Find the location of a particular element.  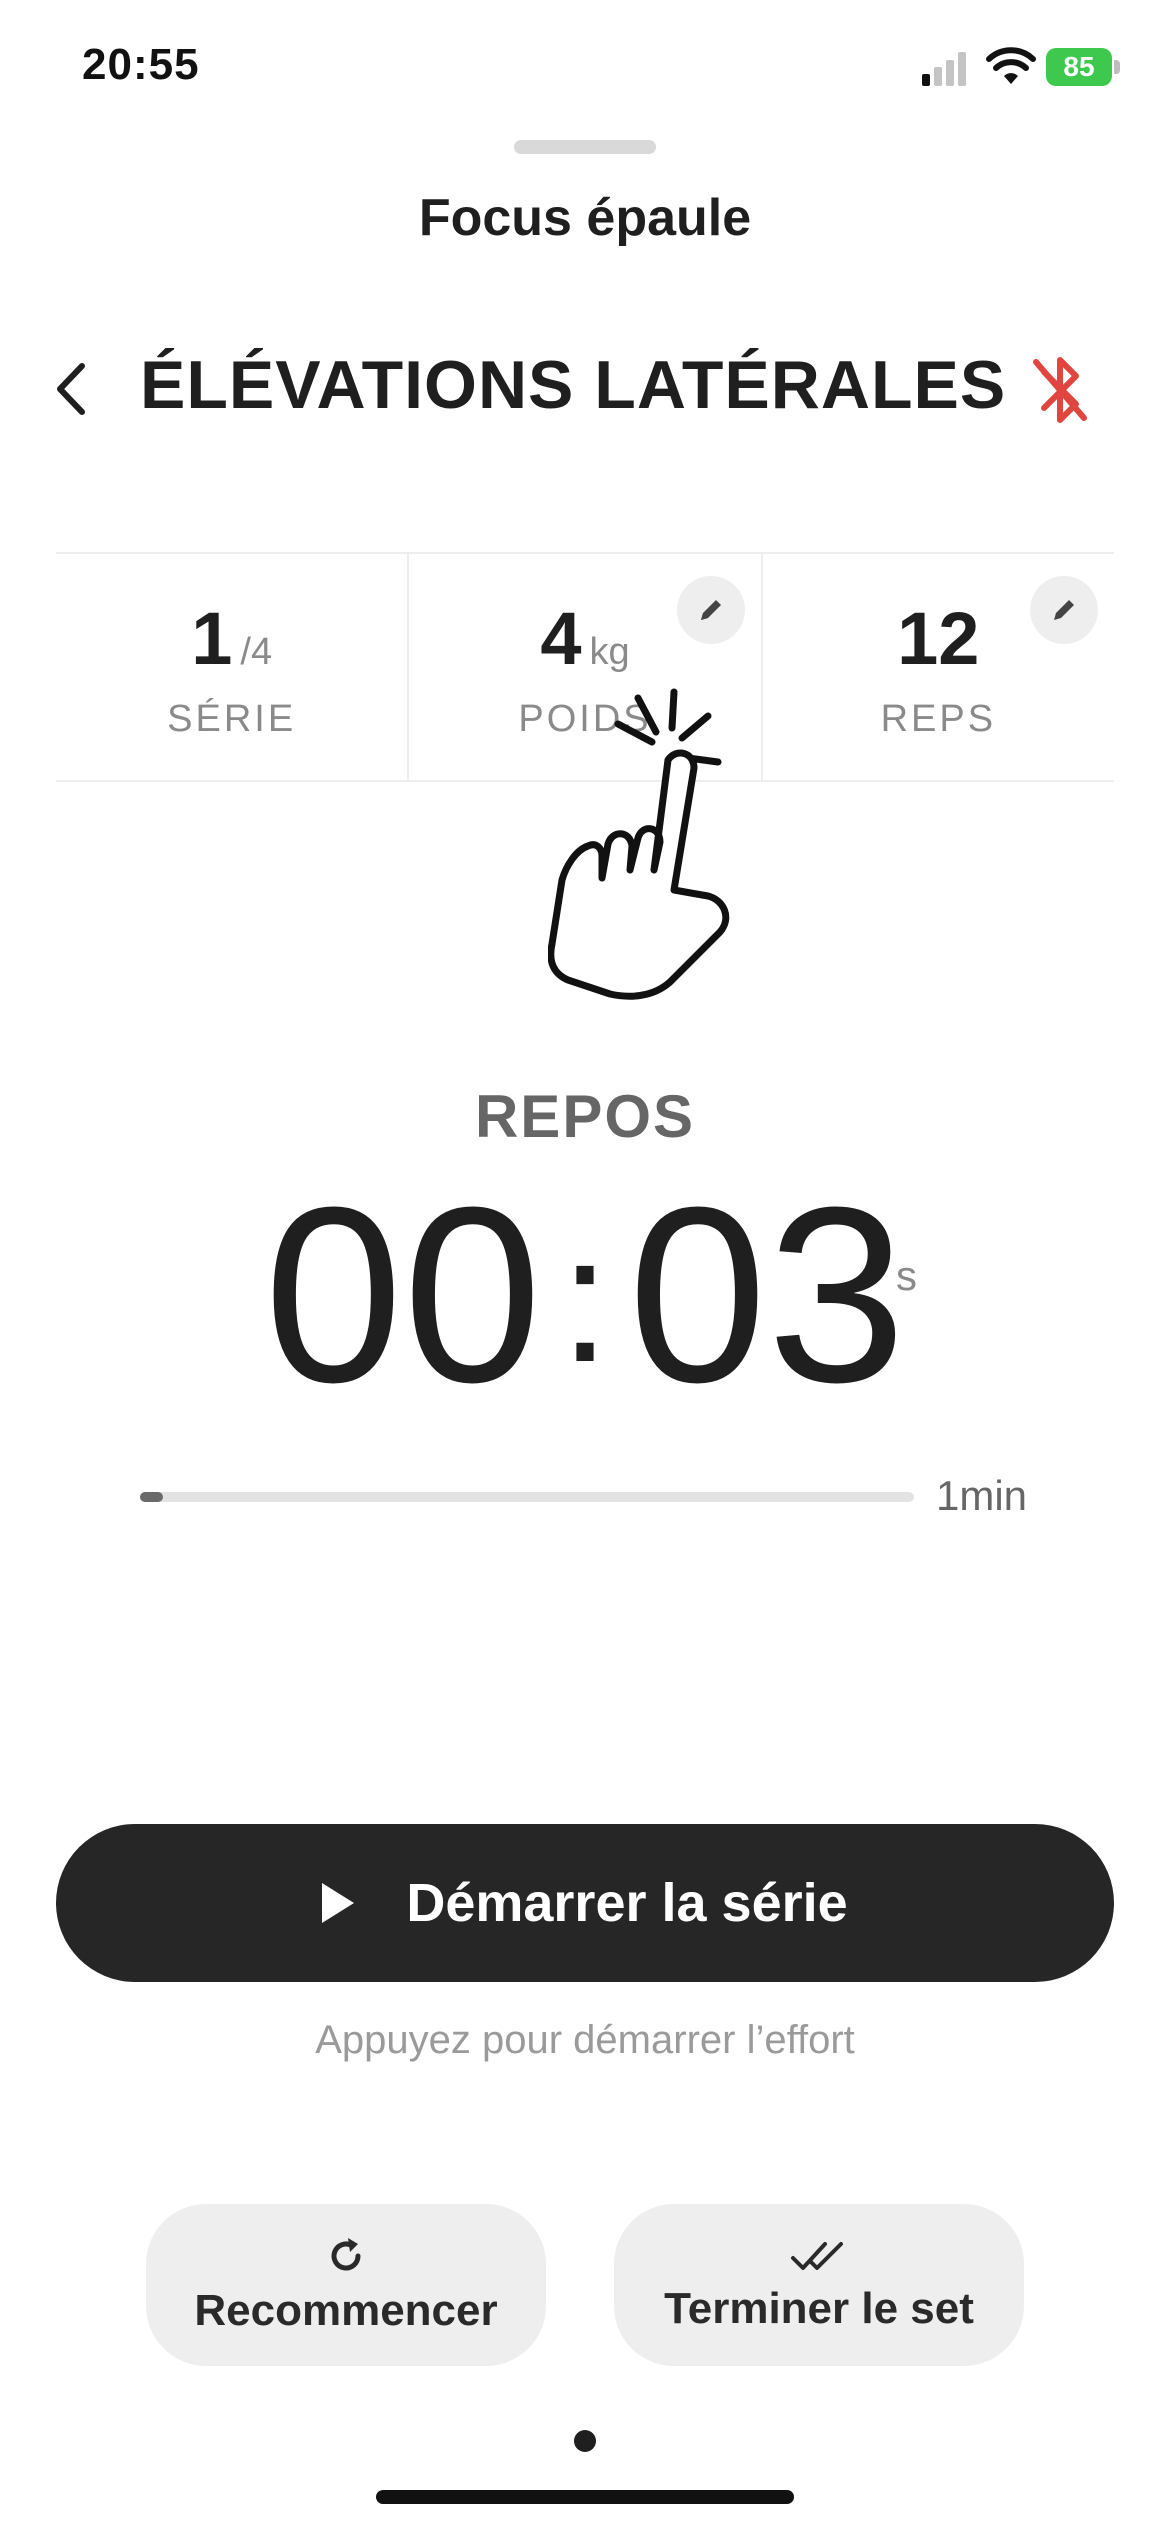

set-total: /4 is located at coordinates (256, 652).